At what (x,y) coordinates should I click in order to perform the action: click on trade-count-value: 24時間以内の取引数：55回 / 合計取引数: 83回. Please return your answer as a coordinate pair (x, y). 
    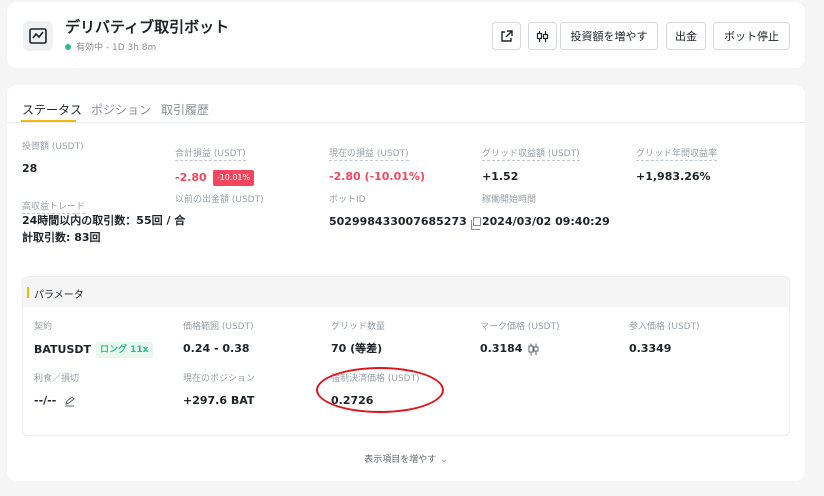
    Looking at the image, I should click on (104, 229).